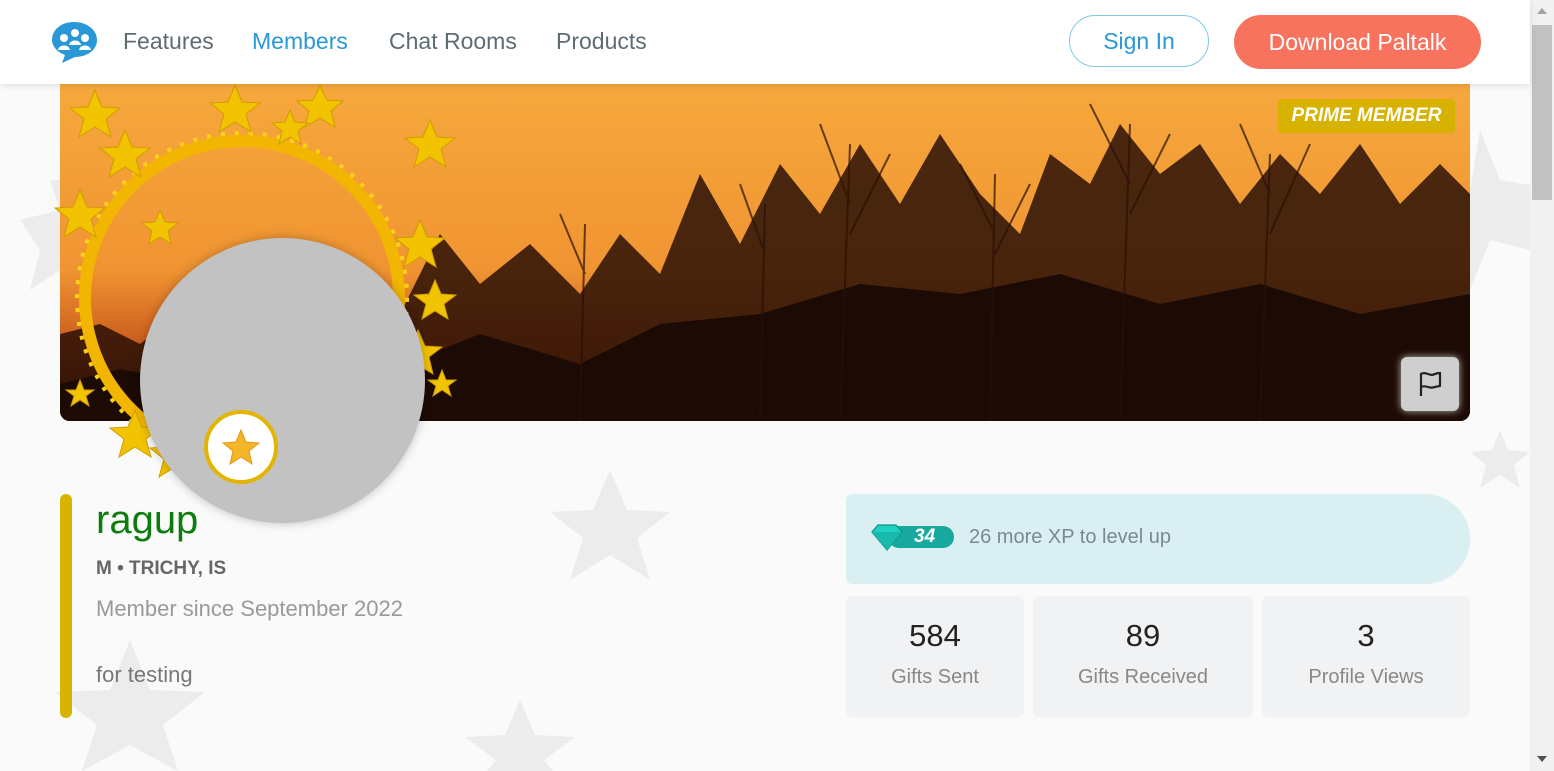 The width and height of the screenshot is (1554, 771). What do you see at coordinates (1070, 537) in the screenshot?
I see `xp-to-level-text: 26 more XP to level up` at bounding box center [1070, 537].